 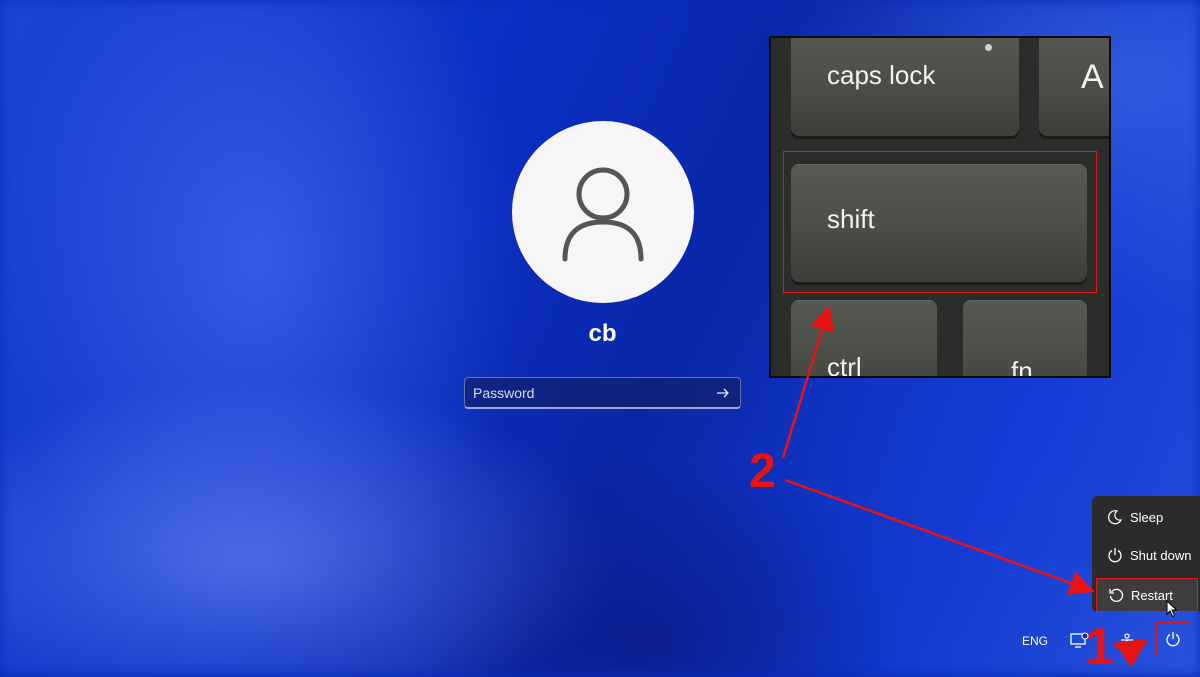 What do you see at coordinates (939, 536) in the screenshot?
I see `arrow-to-restart` at bounding box center [939, 536].